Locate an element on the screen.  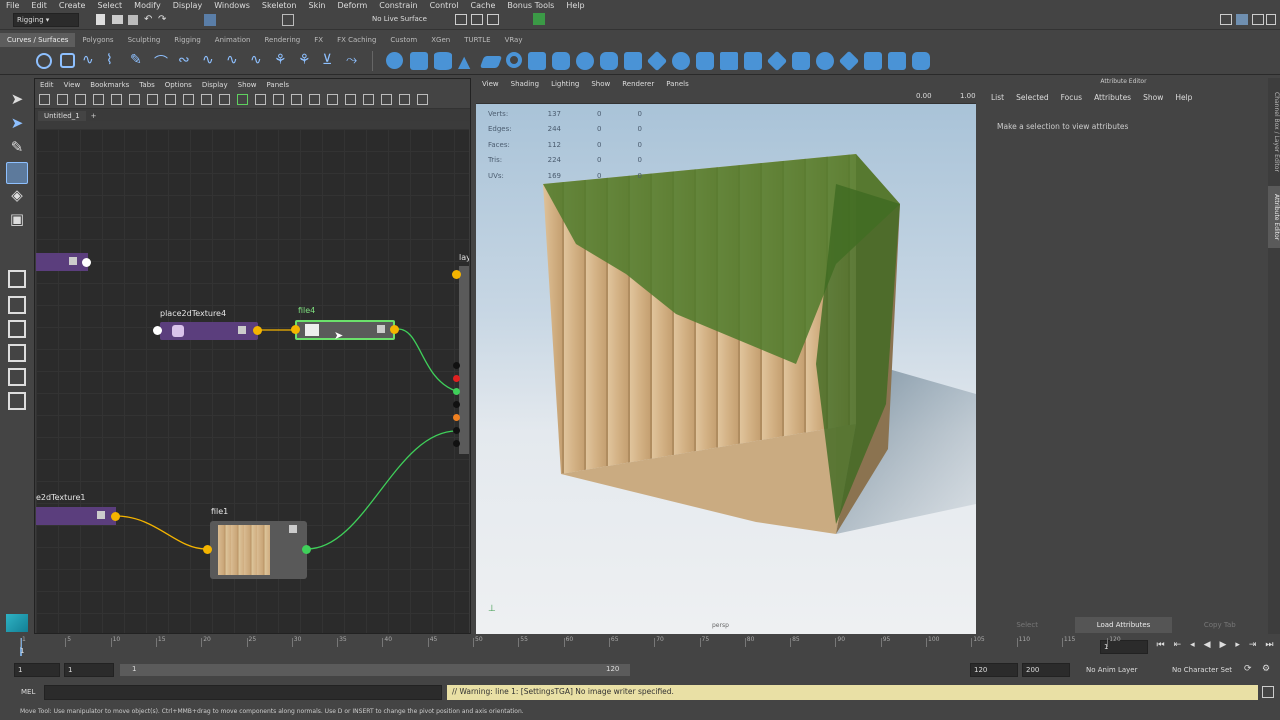
surface-tool-f-icon is located at coordinates (657, 61).